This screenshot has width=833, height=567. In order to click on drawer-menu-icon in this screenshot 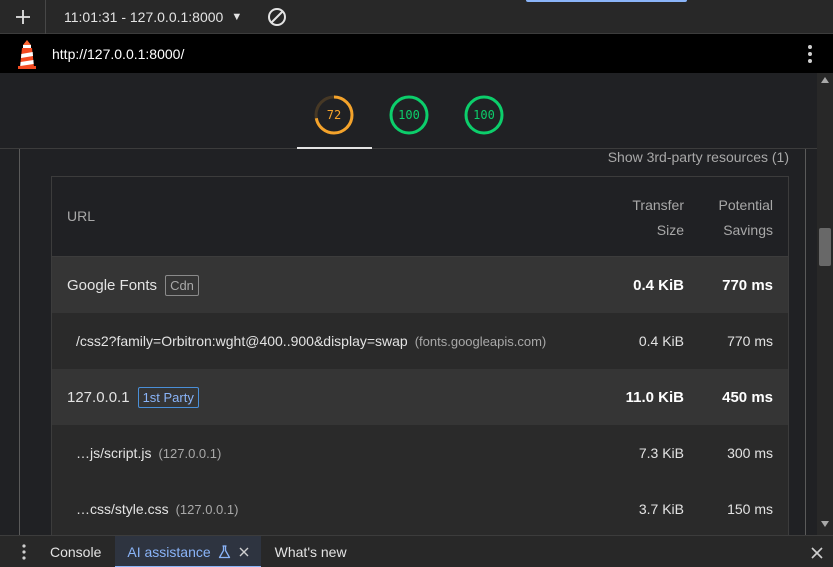, I will do `click(24, 551)`.